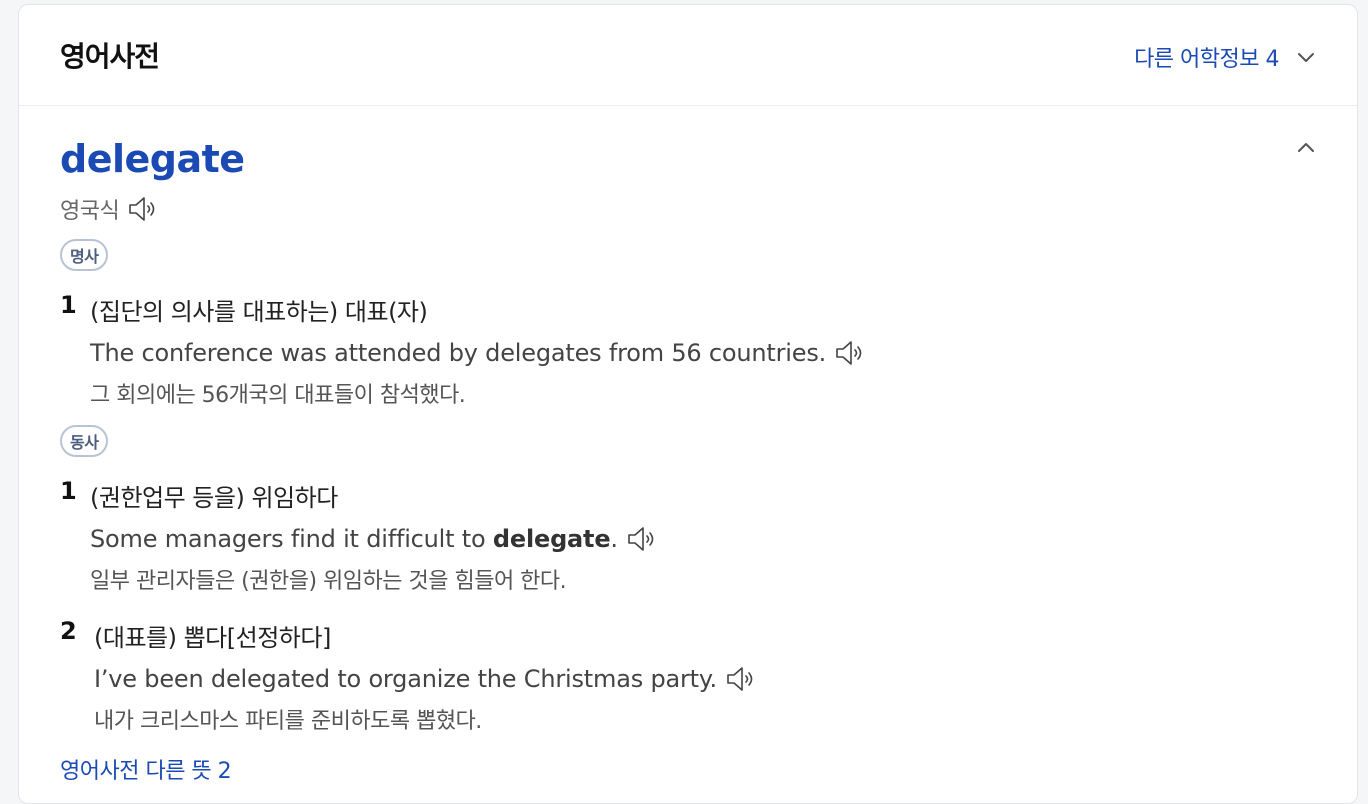 This screenshot has height=804, width=1368. What do you see at coordinates (551, 539) in the screenshot?
I see `example-english-keyword: delegate` at bounding box center [551, 539].